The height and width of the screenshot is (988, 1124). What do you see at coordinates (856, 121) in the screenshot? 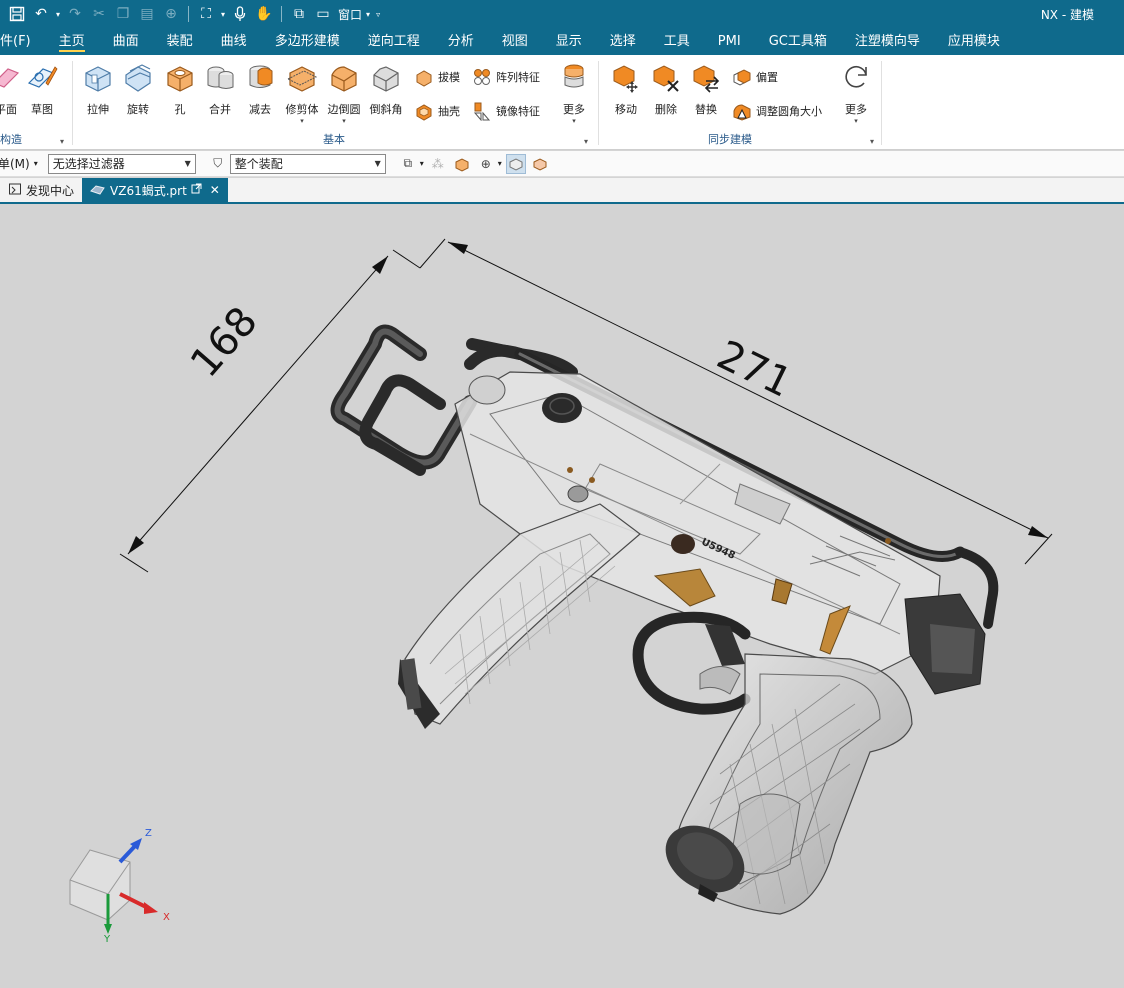
I see `sync-more-dropdown-icon: ▾` at bounding box center [856, 121].